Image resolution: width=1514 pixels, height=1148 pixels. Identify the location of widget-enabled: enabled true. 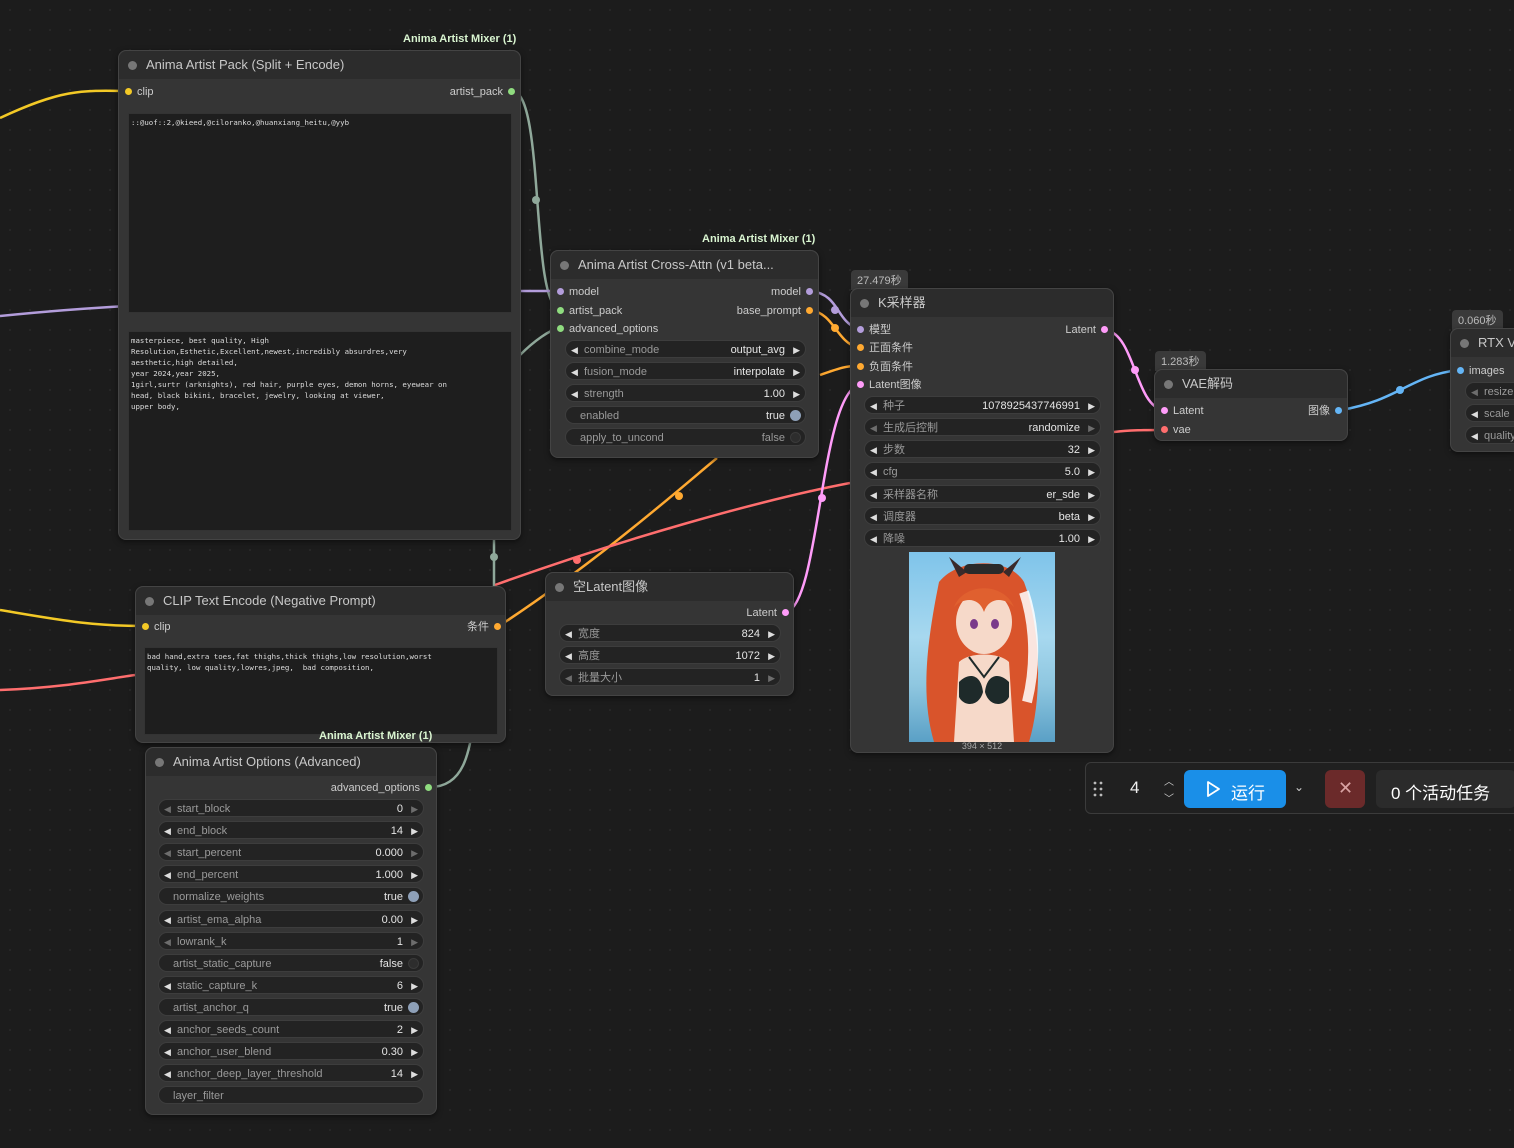
(685, 415).